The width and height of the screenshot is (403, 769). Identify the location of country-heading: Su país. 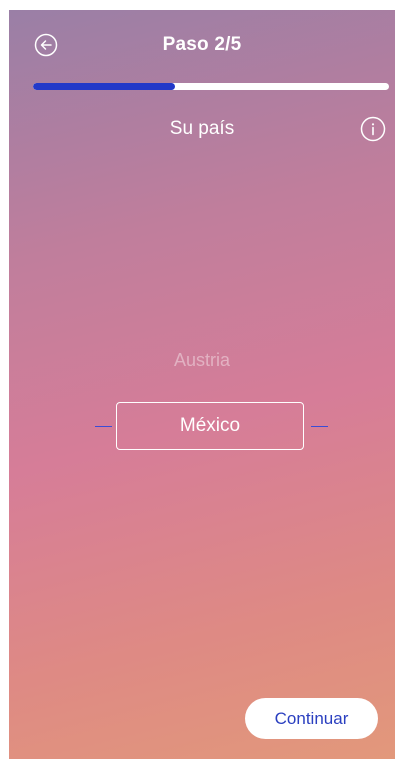
(202, 128).